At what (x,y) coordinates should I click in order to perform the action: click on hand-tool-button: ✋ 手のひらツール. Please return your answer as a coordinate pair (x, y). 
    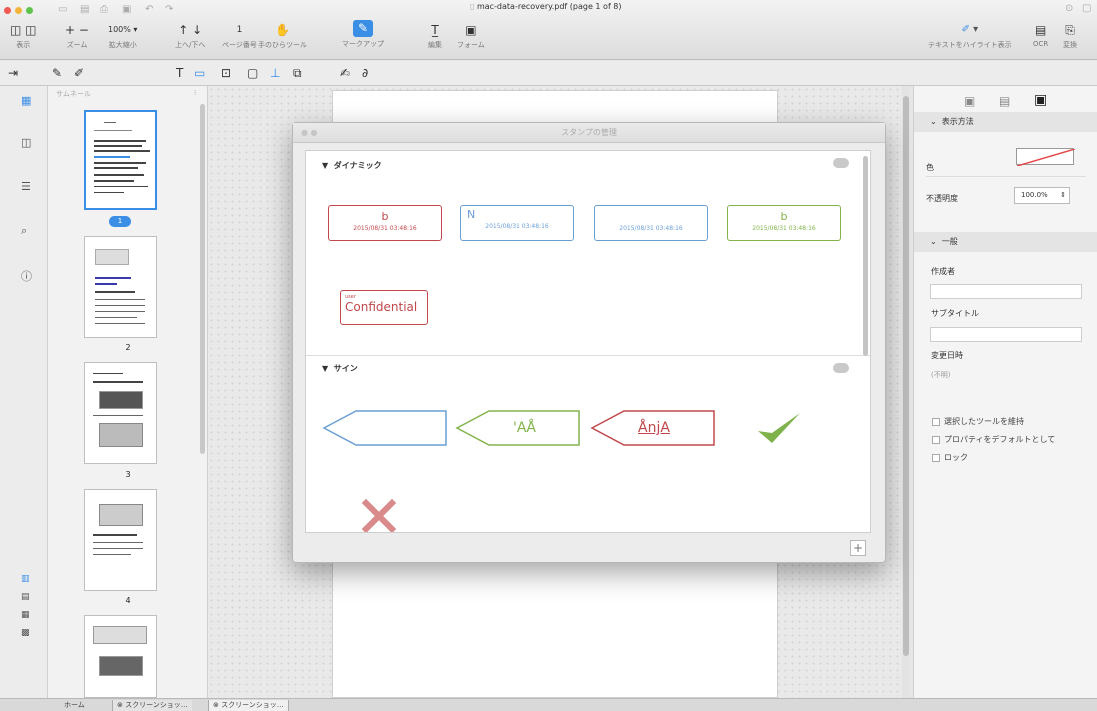
    Looking at the image, I should click on (282, 36).